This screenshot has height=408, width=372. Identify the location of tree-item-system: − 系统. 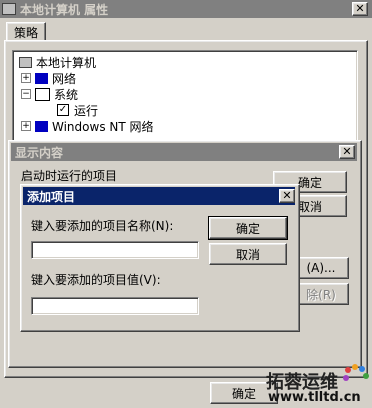
(49, 94).